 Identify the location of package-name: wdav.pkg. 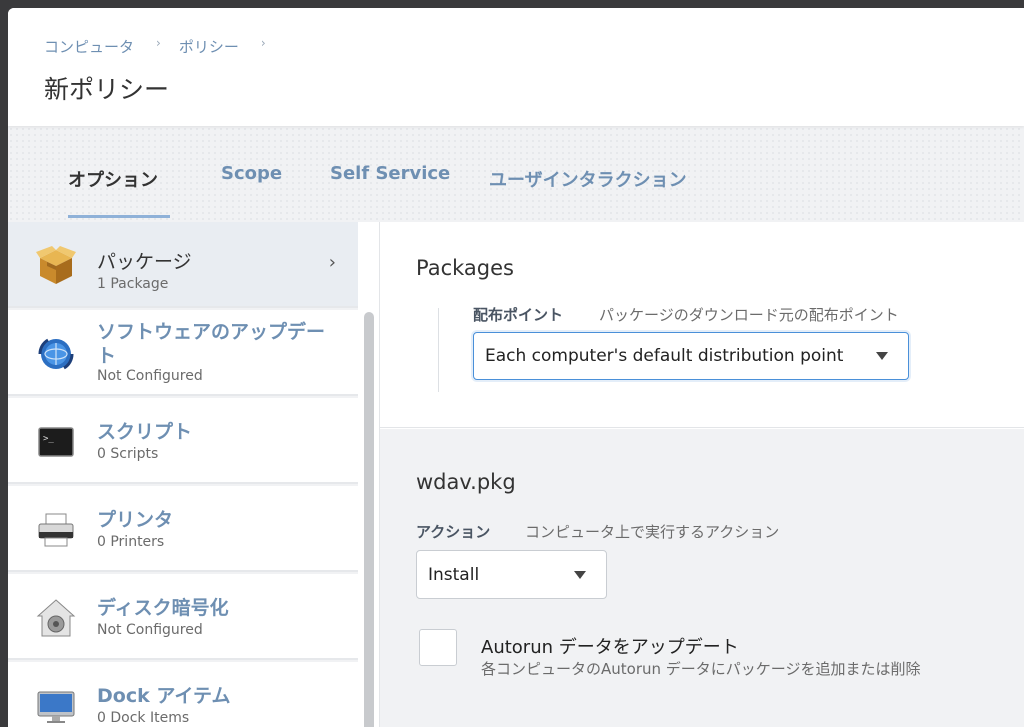
(466, 482).